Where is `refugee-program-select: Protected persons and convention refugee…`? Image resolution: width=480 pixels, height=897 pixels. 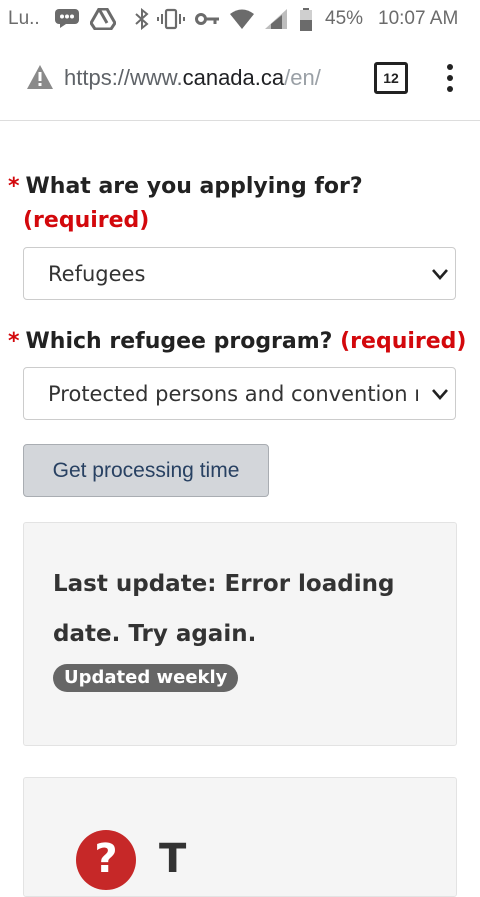
refugee-program-select: Protected persons and convention refugee… is located at coordinates (239, 393).